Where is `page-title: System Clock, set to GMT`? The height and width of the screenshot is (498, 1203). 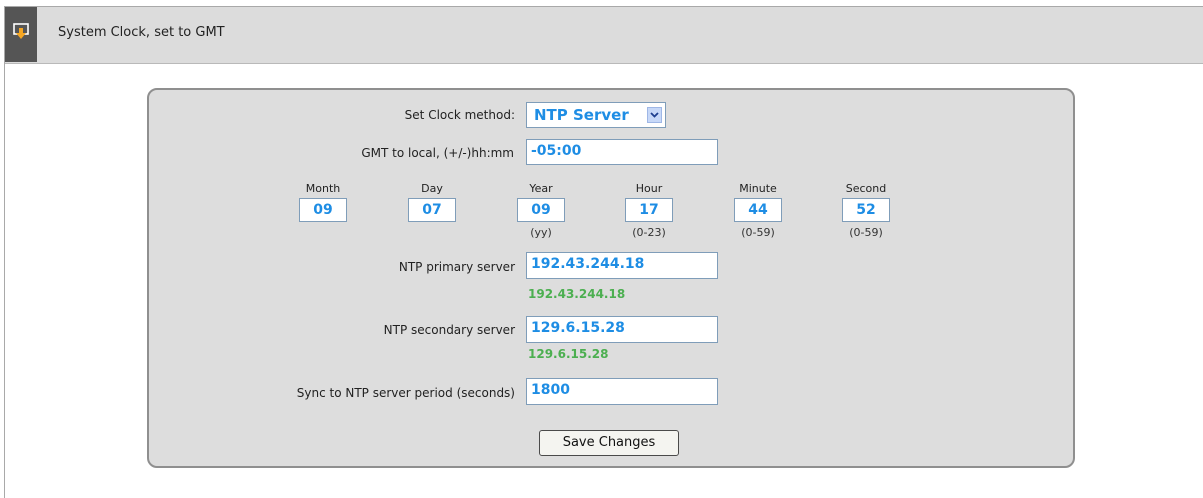
page-title: System Clock, set to GMT is located at coordinates (141, 32).